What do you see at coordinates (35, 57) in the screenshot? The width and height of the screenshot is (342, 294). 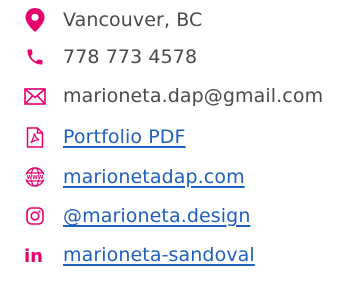 I see `phone-icon` at bounding box center [35, 57].